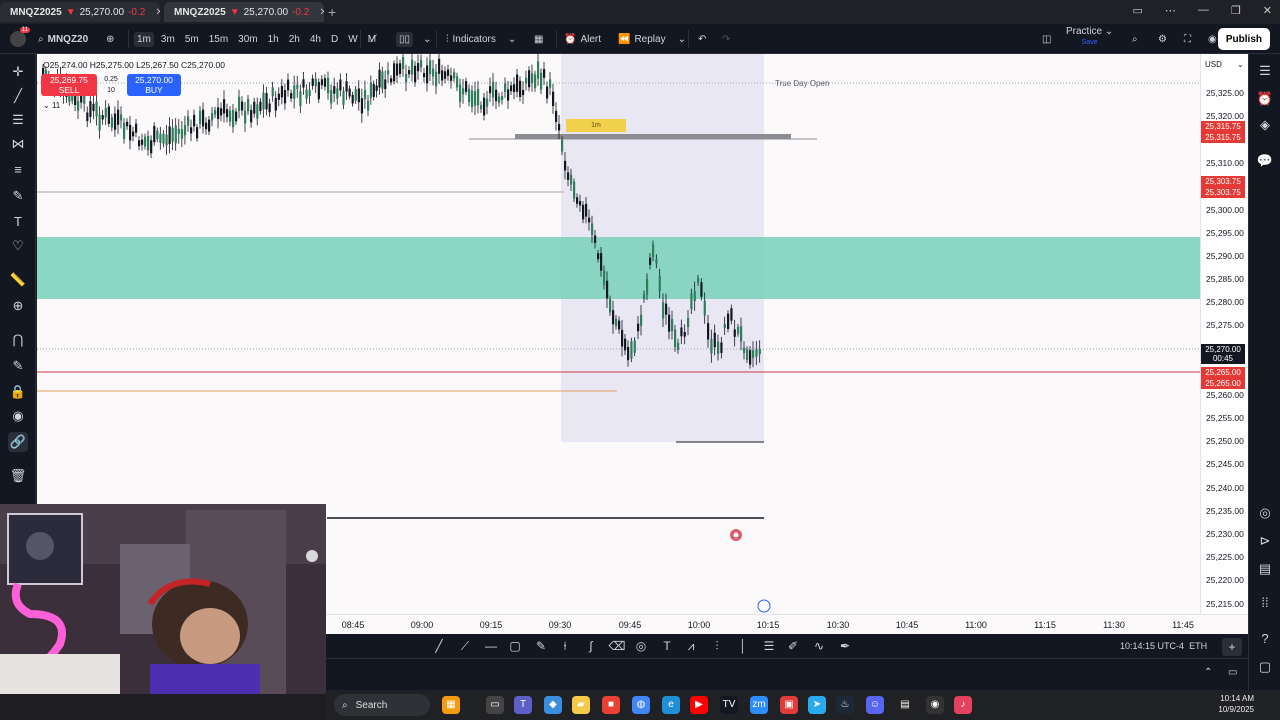 The width and height of the screenshot is (1280, 720). What do you see at coordinates (69, 85) in the screenshot?
I see `sell-button: 25,269.75 SELL` at bounding box center [69, 85].